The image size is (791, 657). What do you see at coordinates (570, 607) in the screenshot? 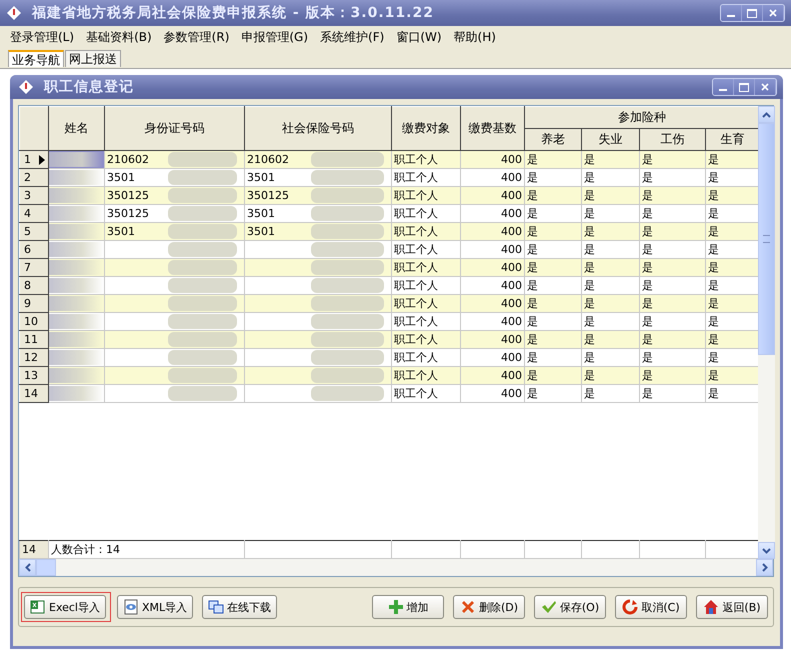
I see `action-button: 保存(O)` at bounding box center [570, 607].